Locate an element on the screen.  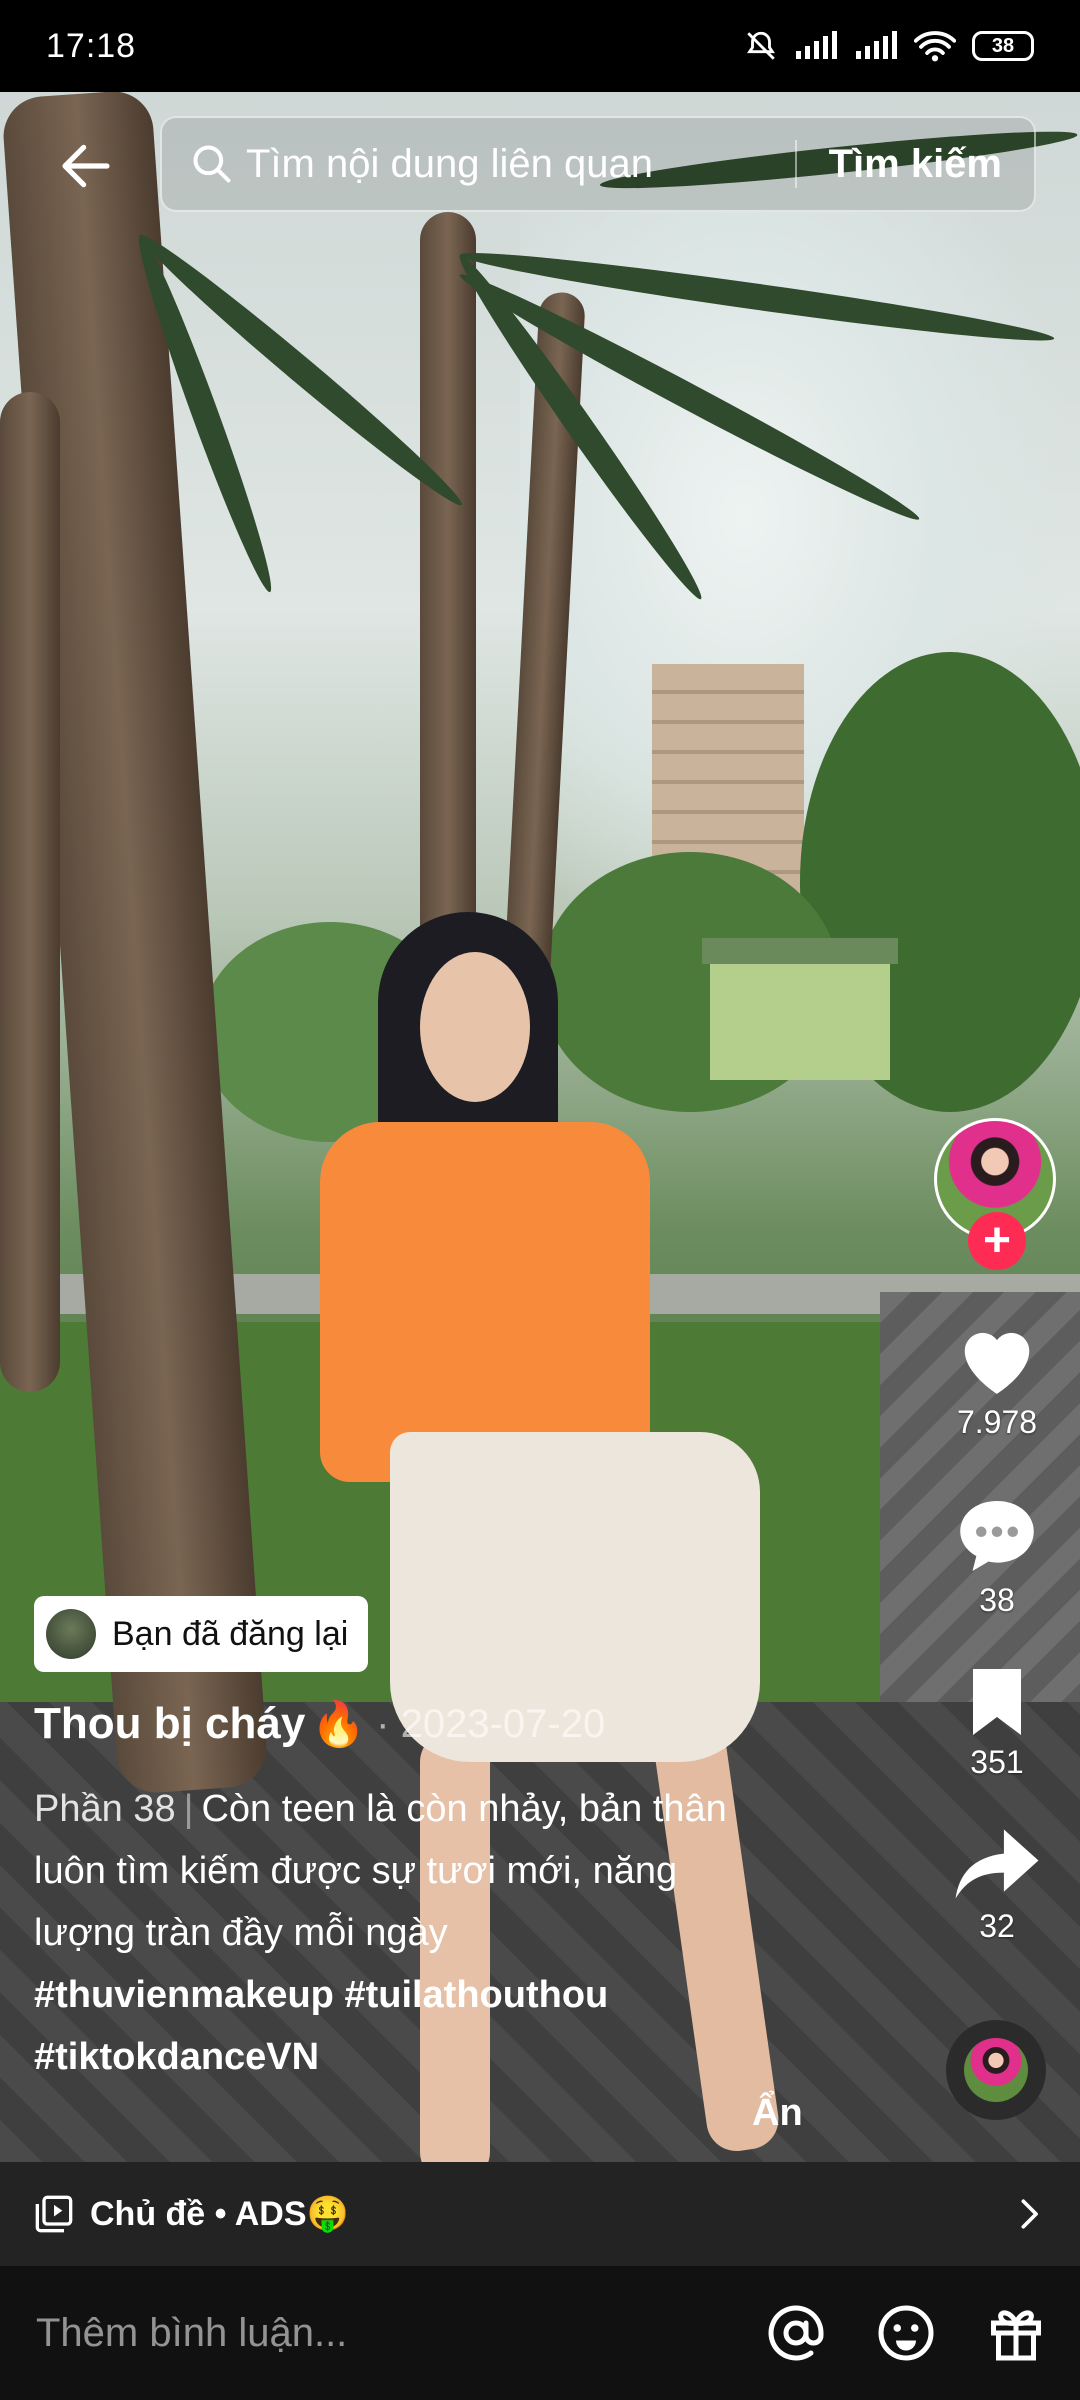
like-button: 7.978 is located at coordinates (997, 1379).